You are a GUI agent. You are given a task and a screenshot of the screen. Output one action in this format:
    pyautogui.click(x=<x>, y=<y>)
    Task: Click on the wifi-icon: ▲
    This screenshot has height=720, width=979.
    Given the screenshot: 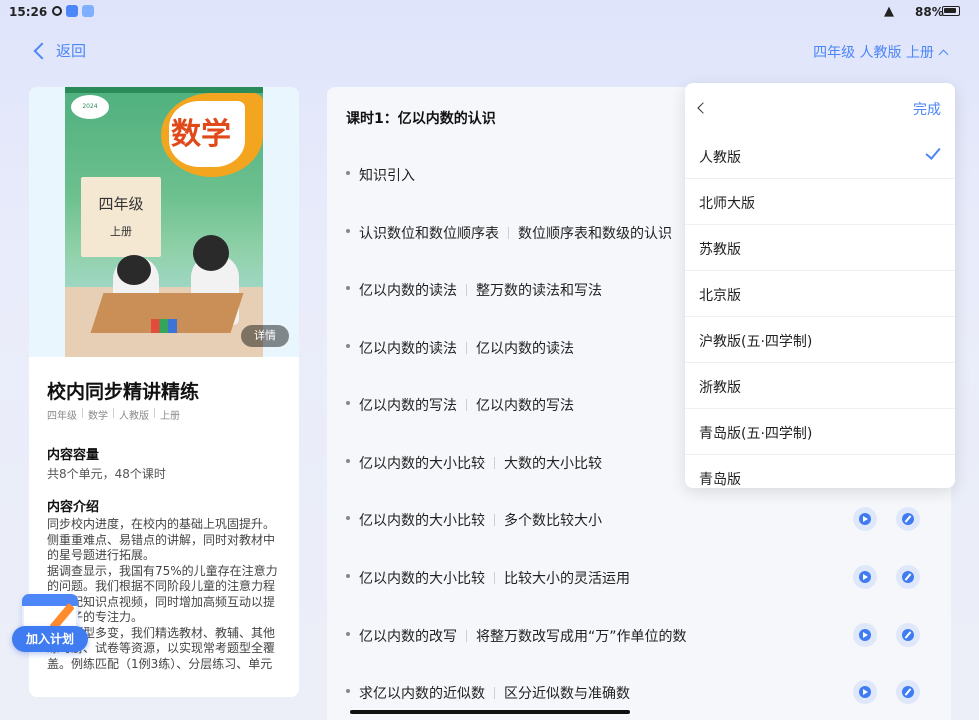 What is the action you would take?
    pyautogui.click(x=889, y=11)
    